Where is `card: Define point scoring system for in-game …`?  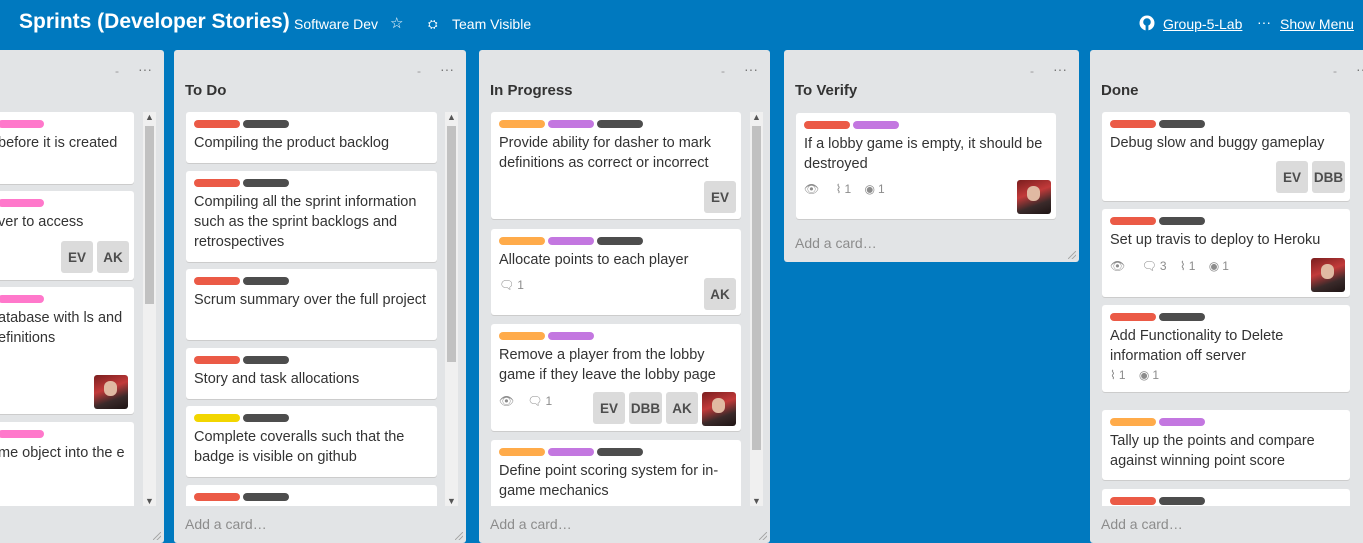
card: Define point scoring system for in-game … is located at coordinates (616, 473).